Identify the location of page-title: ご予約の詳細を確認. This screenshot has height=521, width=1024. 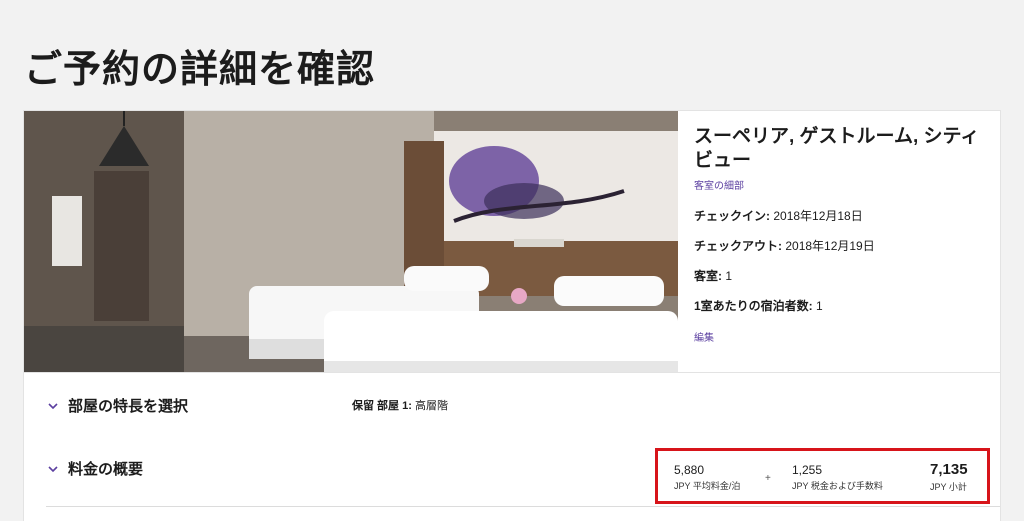
(200, 70).